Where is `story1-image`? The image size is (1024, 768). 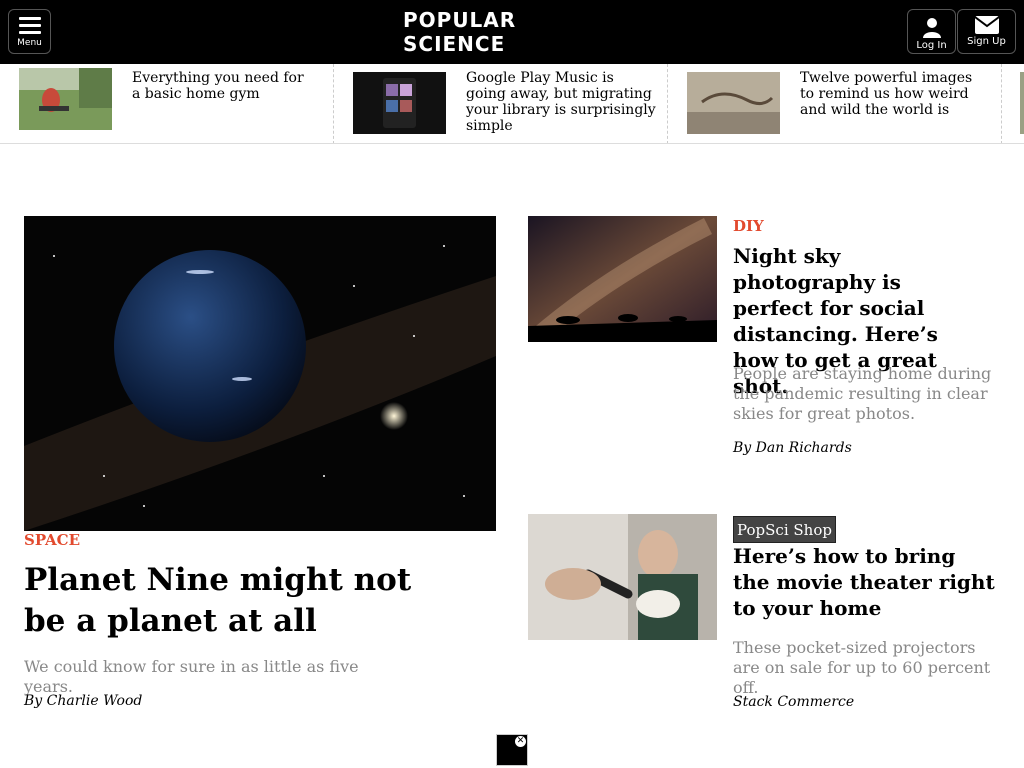
story1-image is located at coordinates (622, 279).